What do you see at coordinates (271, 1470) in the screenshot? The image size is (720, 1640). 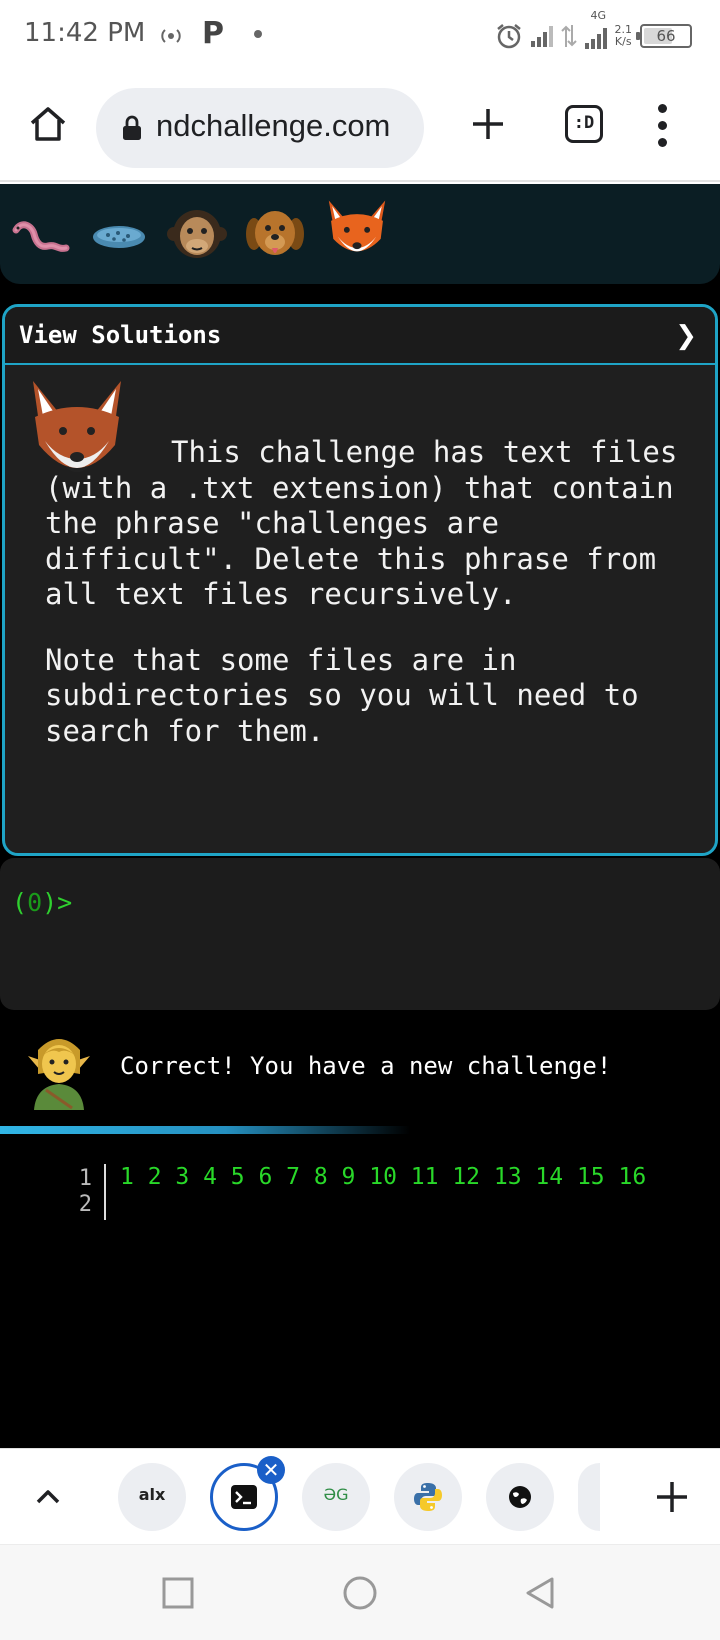 I see `close-tab-icon: ✕` at bounding box center [271, 1470].